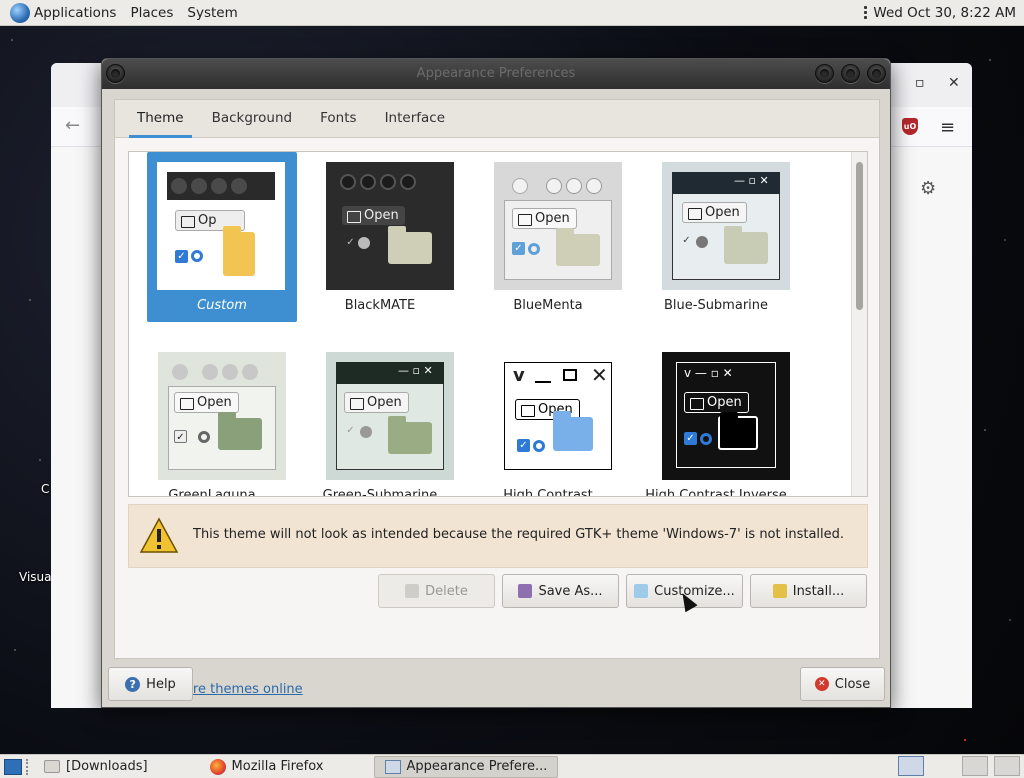 The image size is (1024, 778). What do you see at coordinates (876, 73) in the screenshot?
I see `close-icon` at bounding box center [876, 73].